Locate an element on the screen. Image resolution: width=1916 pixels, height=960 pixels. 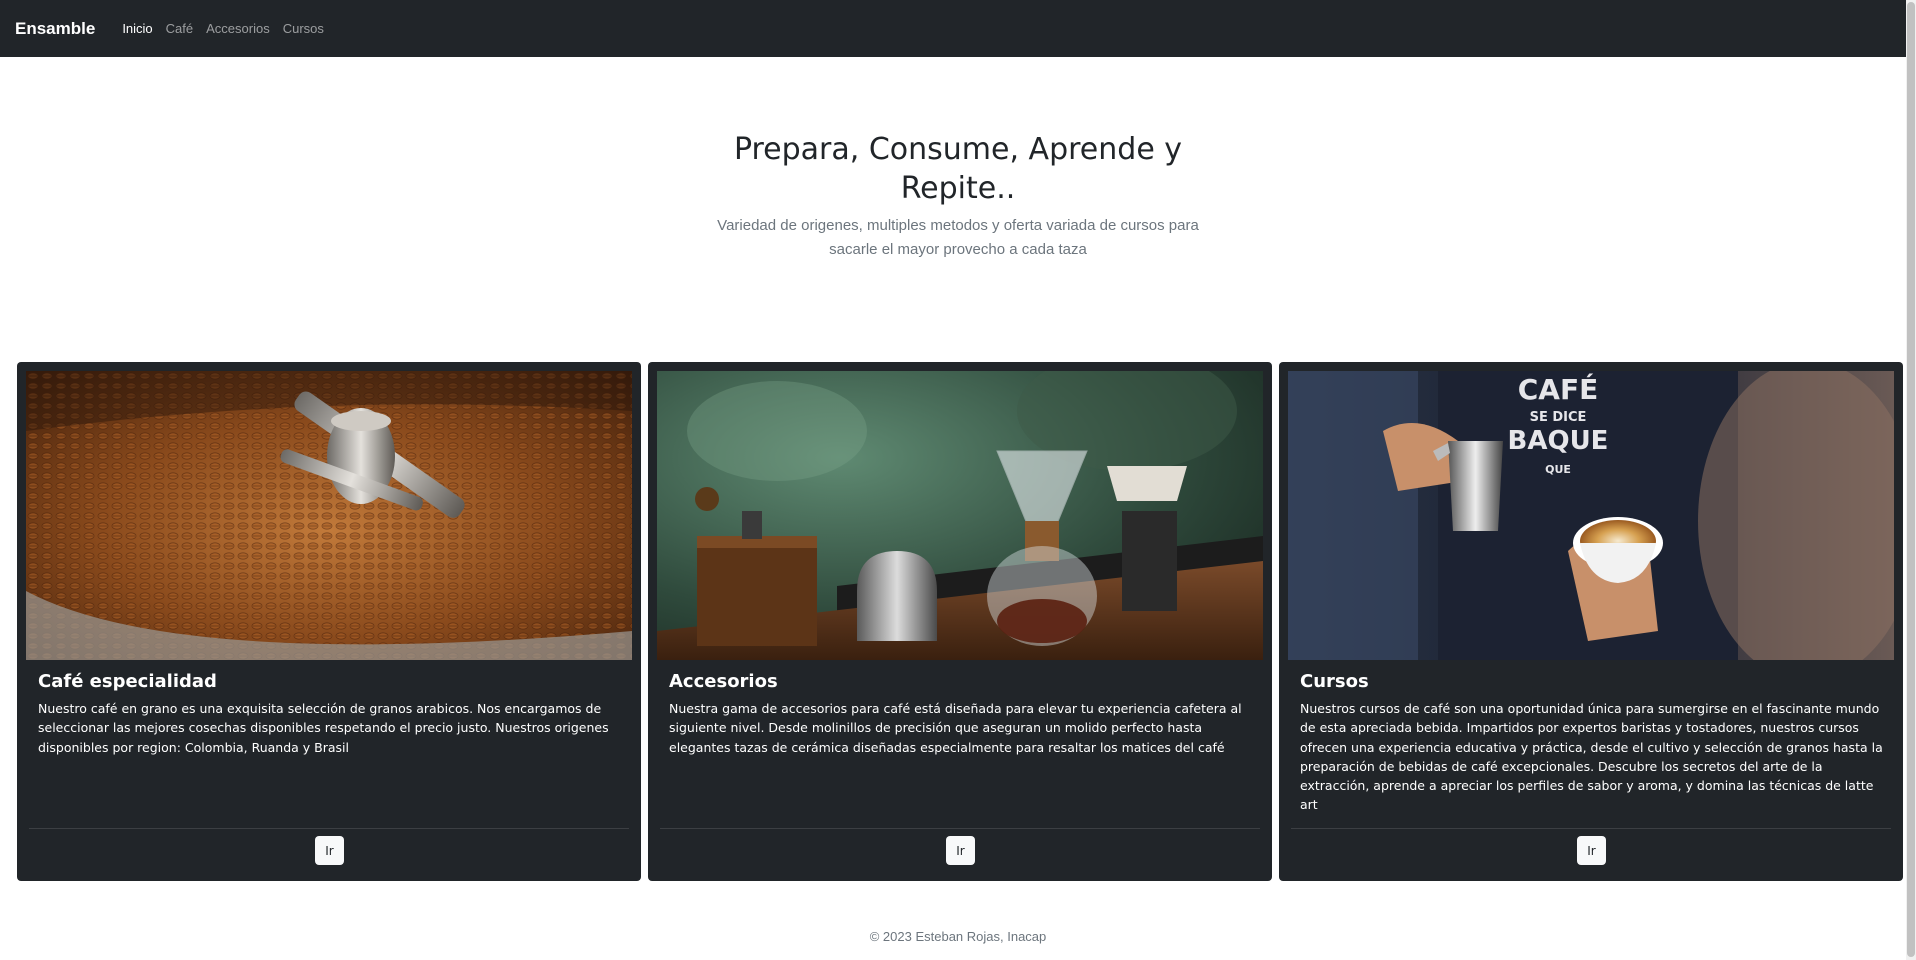
card-title: Café especialidad is located at coordinates (127, 681).